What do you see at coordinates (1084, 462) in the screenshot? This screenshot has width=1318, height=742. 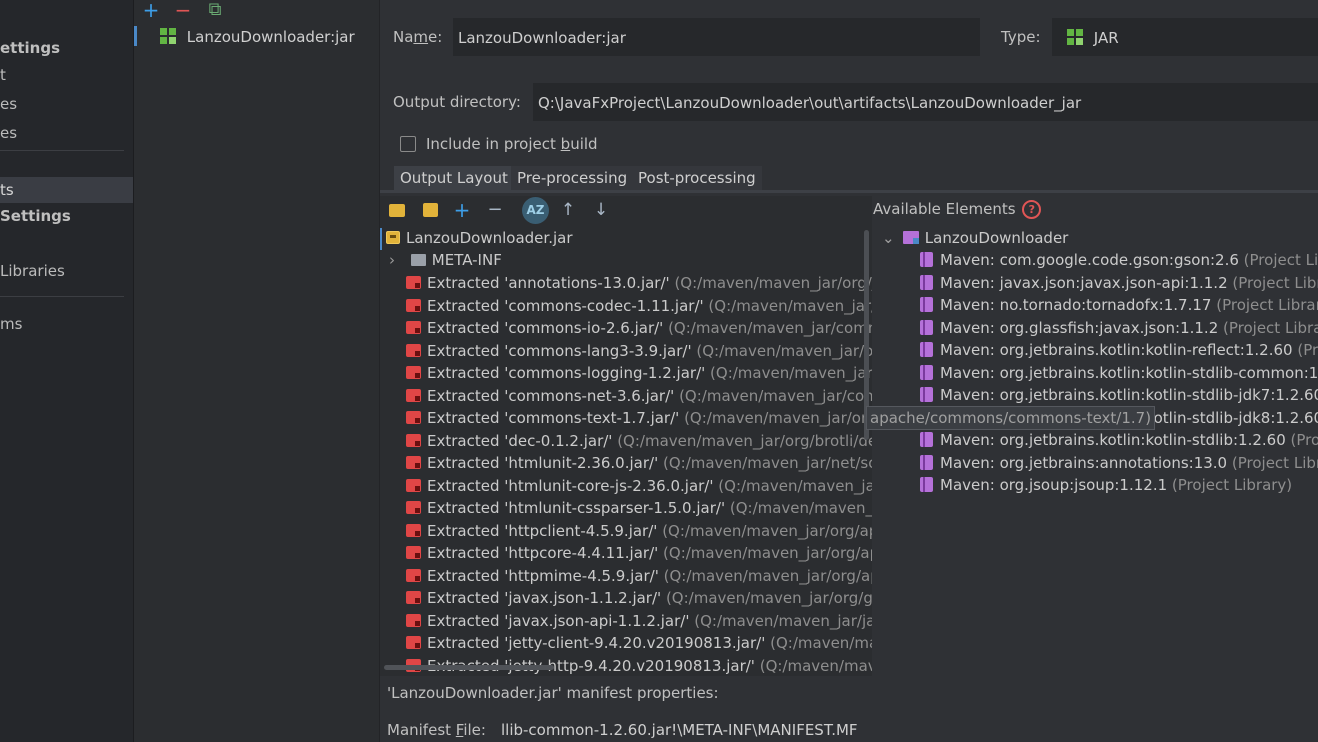 I see `library-name: Maven: org.jetbrains:annotations:13.0` at bounding box center [1084, 462].